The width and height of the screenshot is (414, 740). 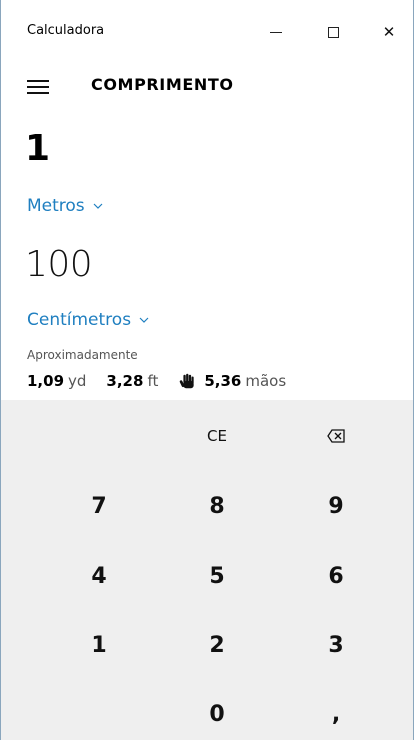 What do you see at coordinates (217, 506) in the screenshot?
I see `key-8: 8` at bounding box center [217, 506].